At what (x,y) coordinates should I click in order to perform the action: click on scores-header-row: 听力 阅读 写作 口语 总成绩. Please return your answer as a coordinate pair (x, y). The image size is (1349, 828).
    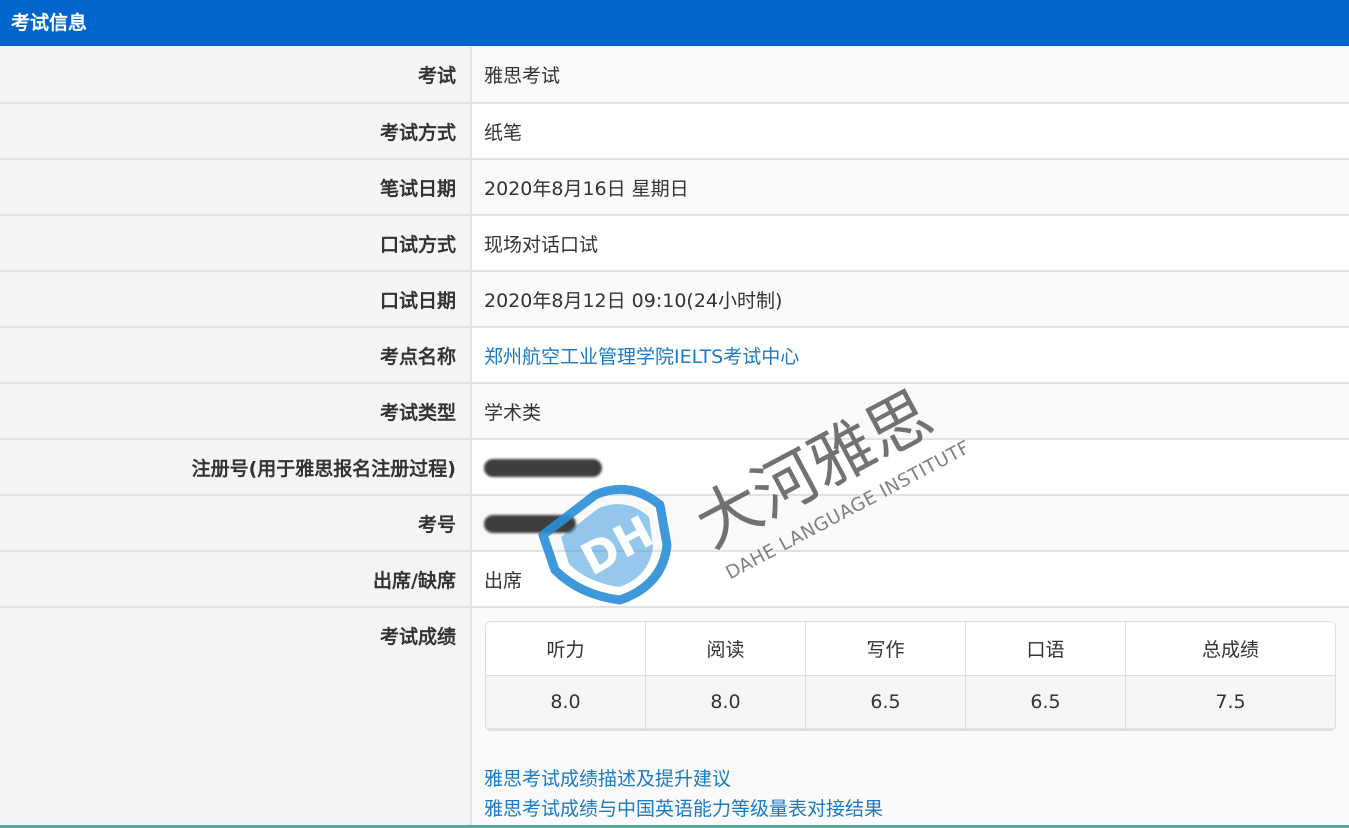
    Looking at the image, I should click on (910, 649).